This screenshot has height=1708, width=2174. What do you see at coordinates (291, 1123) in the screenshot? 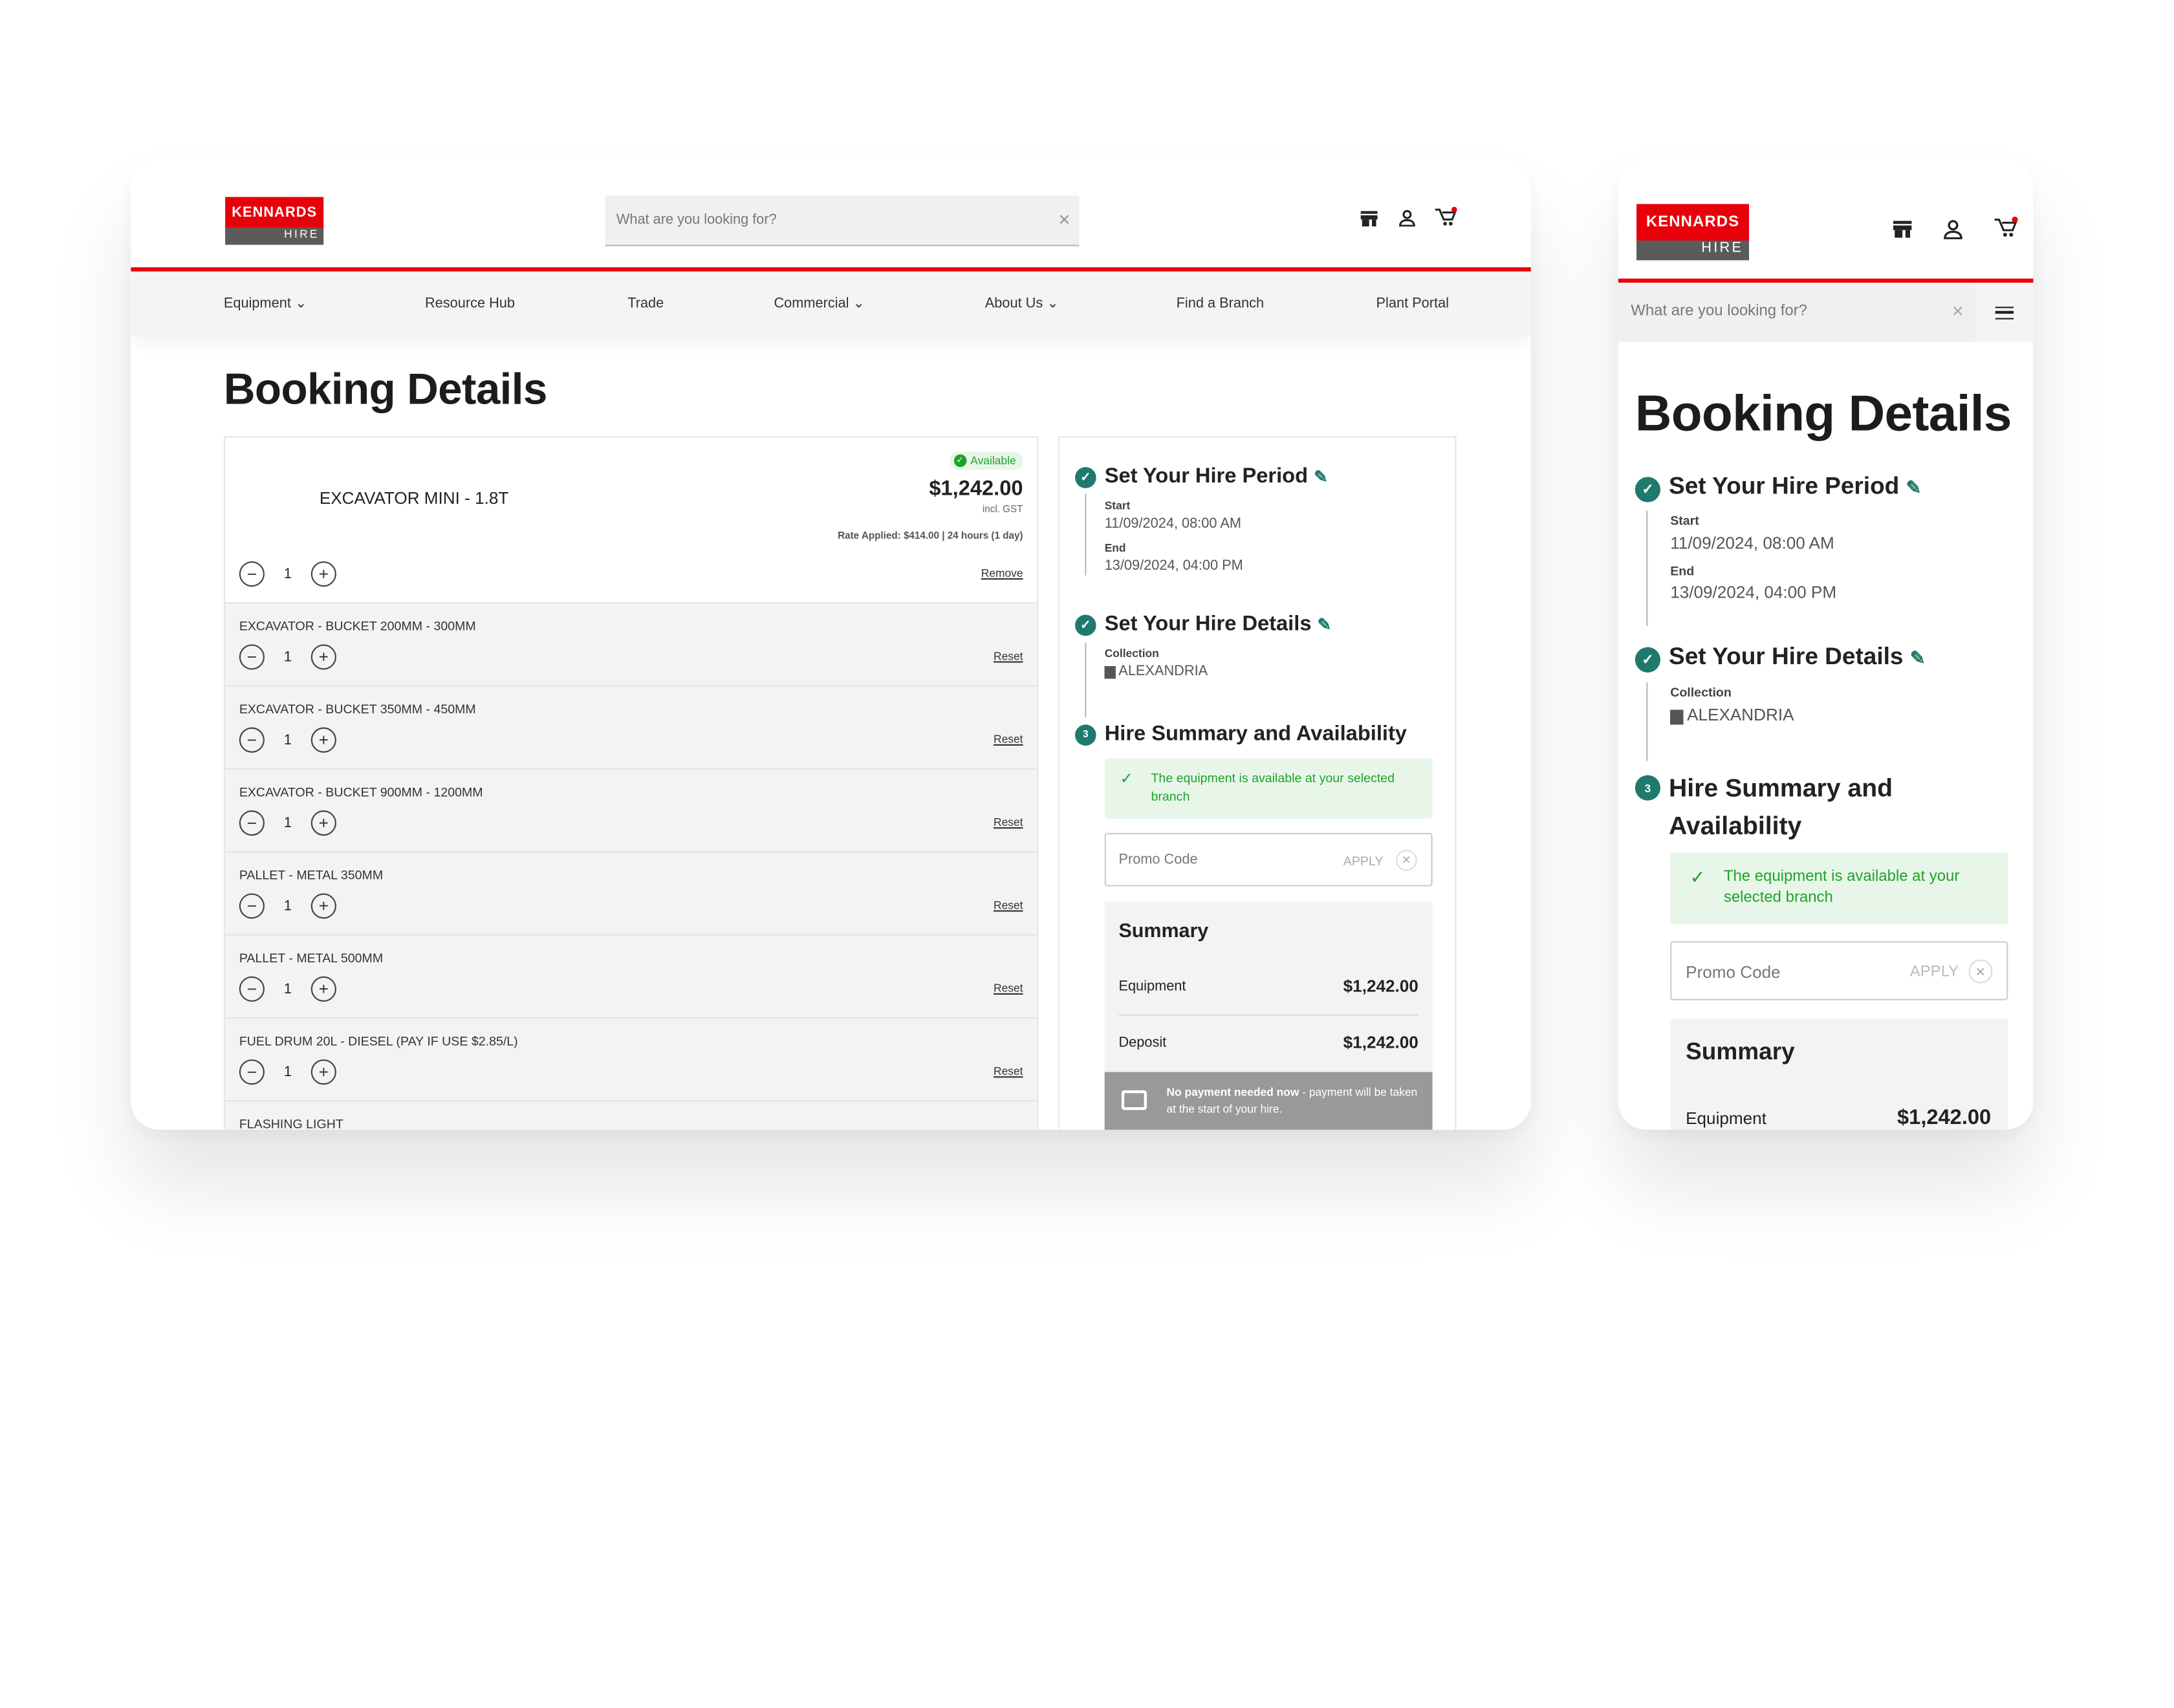
I see `addon-name: FLASHING LIGHT` at bounding box center [291, 1123].